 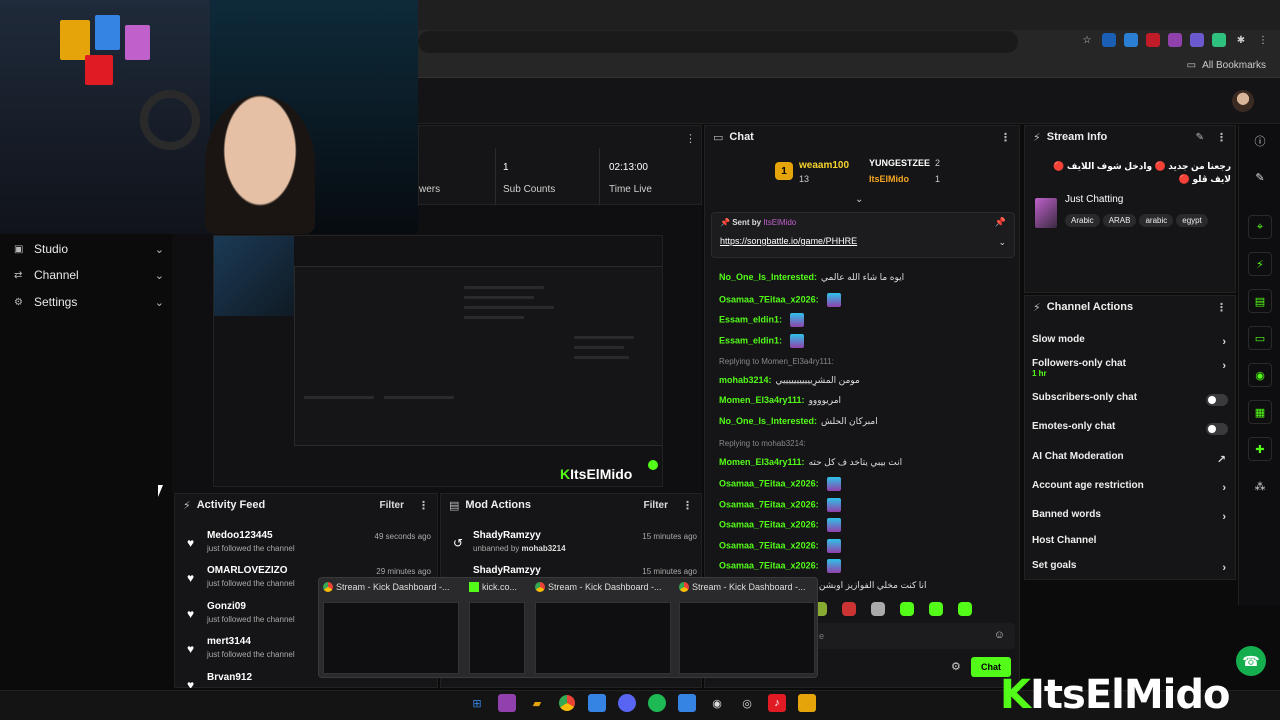 What do you see at coordinates (1131, 402) in the screenshot?
I see `subscribers-only-row: Subscribers-only chat` at bounding box center [1131, 402].